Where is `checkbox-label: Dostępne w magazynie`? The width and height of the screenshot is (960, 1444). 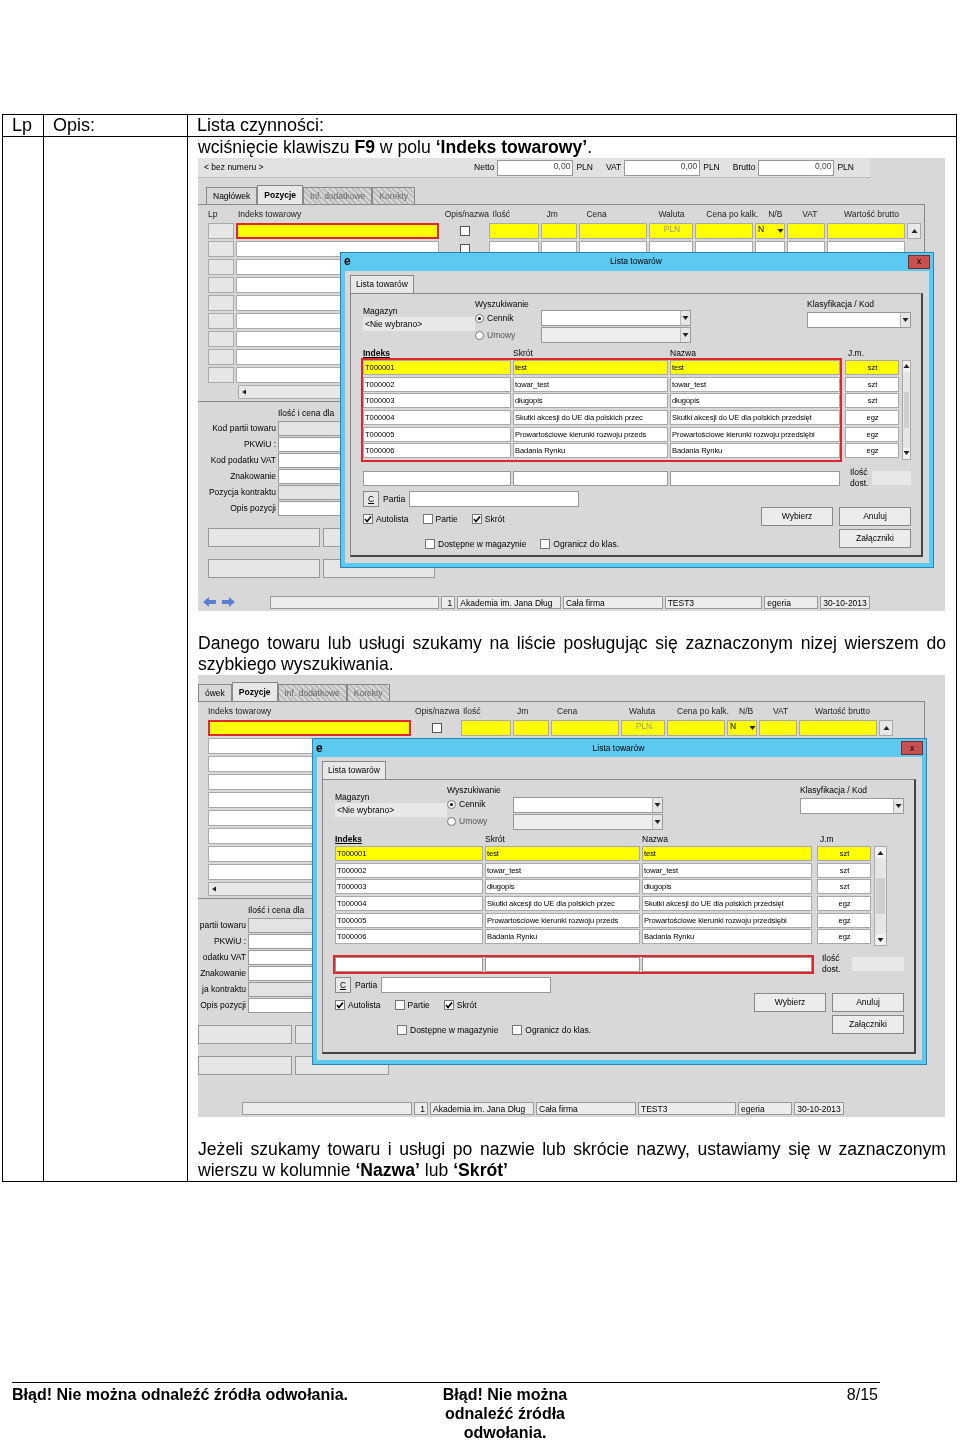 checkbox-label: Dostępne w magazynie is located at coordinates (454, 1030).